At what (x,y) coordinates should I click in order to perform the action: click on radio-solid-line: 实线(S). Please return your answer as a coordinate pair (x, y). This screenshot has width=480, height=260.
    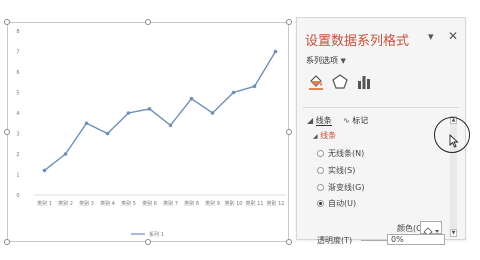
    Looking at the image, I should click on (336, 170).